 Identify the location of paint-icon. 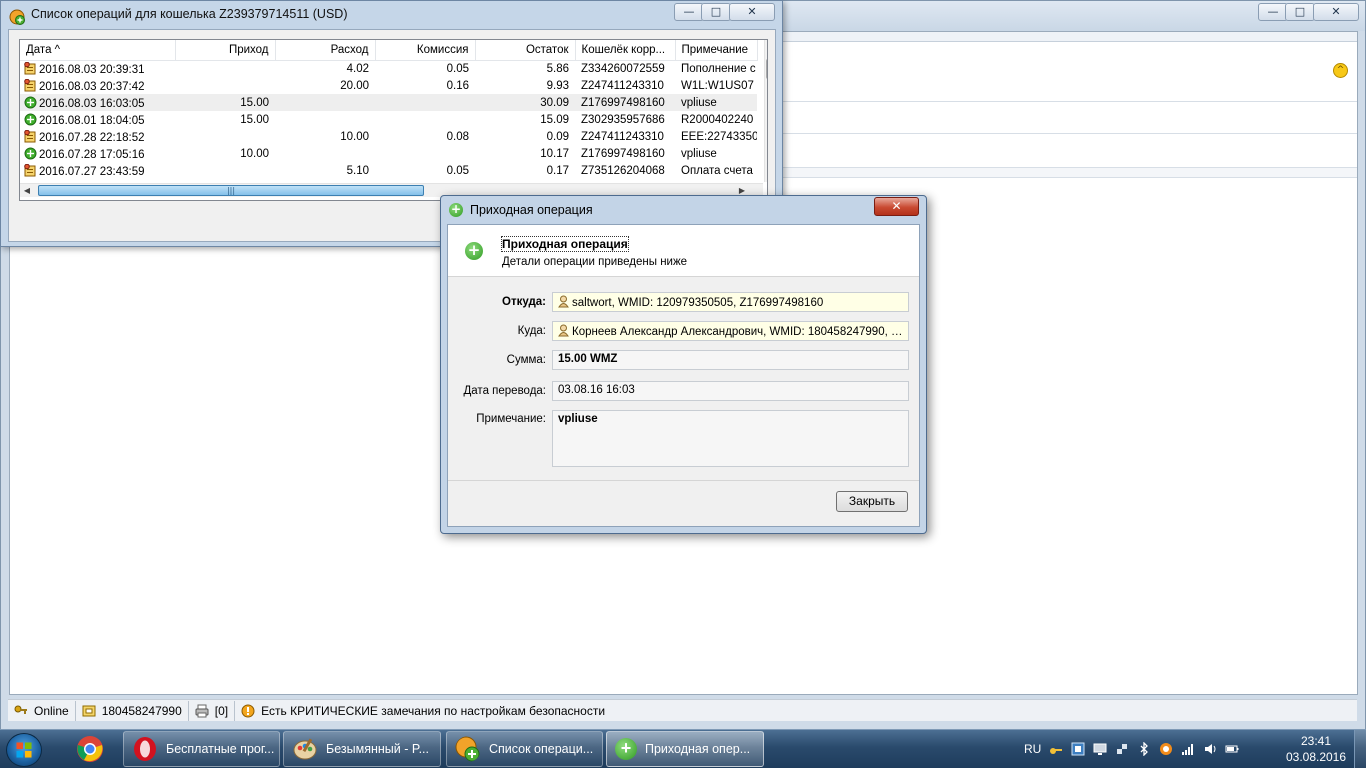
(305, 749).